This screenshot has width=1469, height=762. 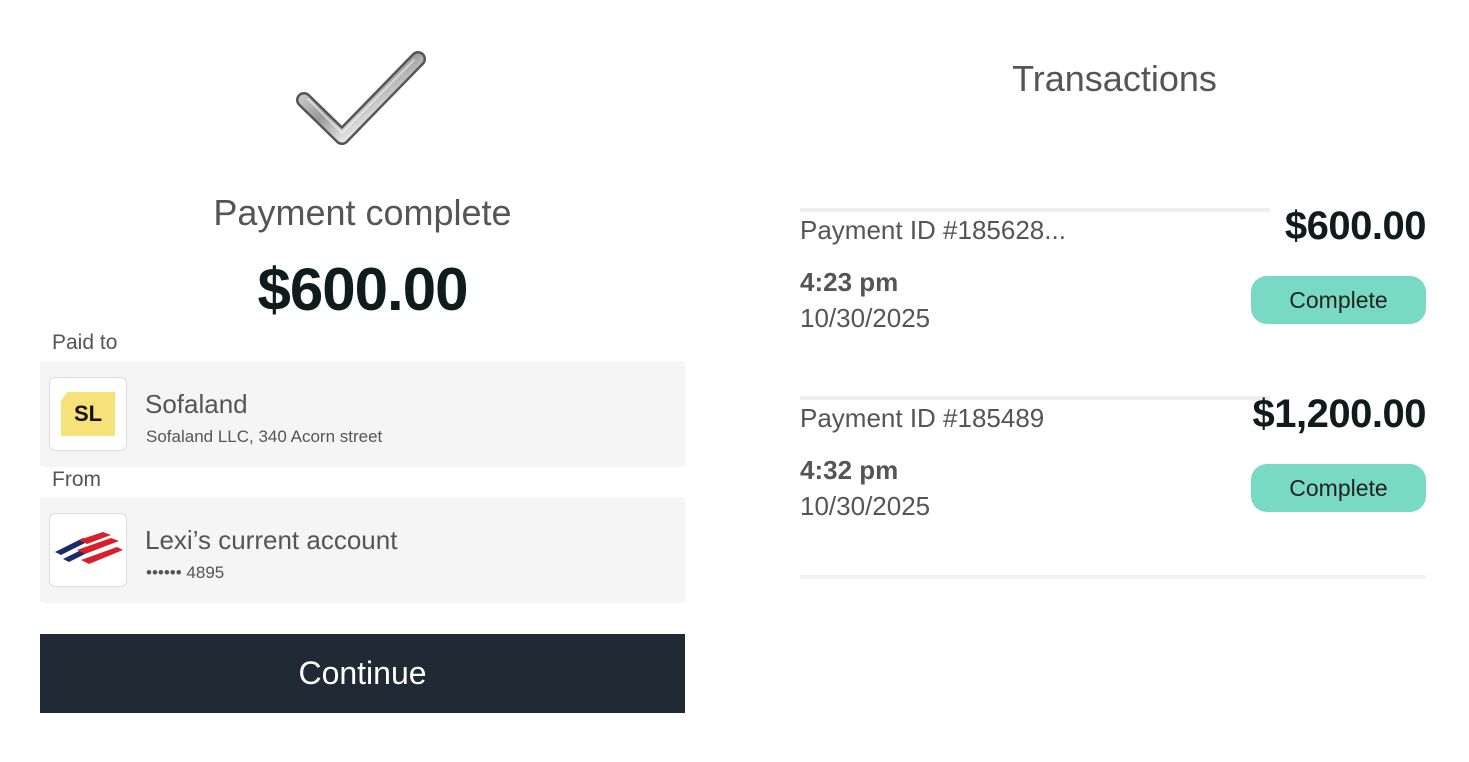 What do you see at coordinates (264, 436) in the screenshot?
I see `payee-address: Sofaland LLC, 340 Acorn street` at bounding box center [264, 436].